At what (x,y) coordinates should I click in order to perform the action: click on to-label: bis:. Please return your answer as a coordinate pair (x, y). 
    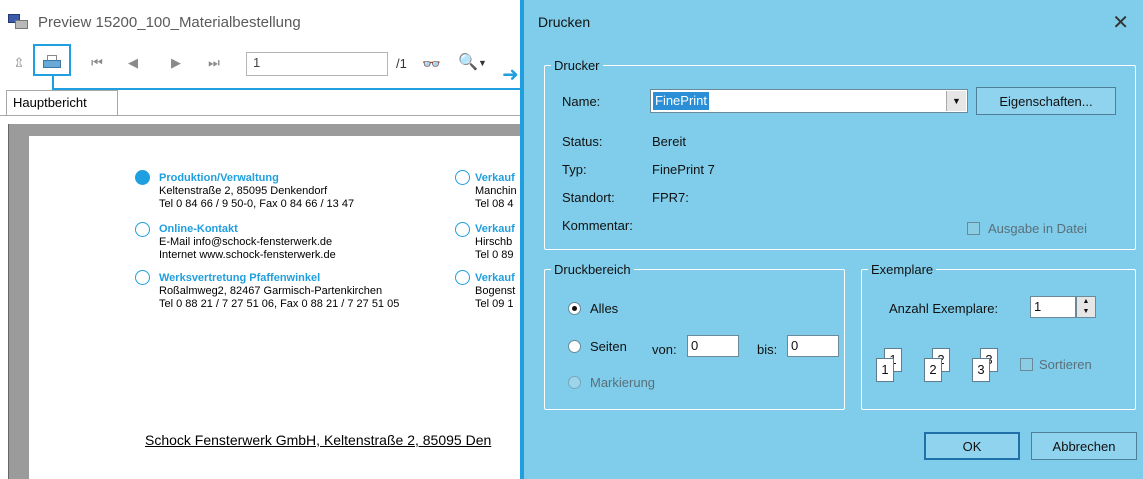
    Looking at the image, I should click on (767, 349).